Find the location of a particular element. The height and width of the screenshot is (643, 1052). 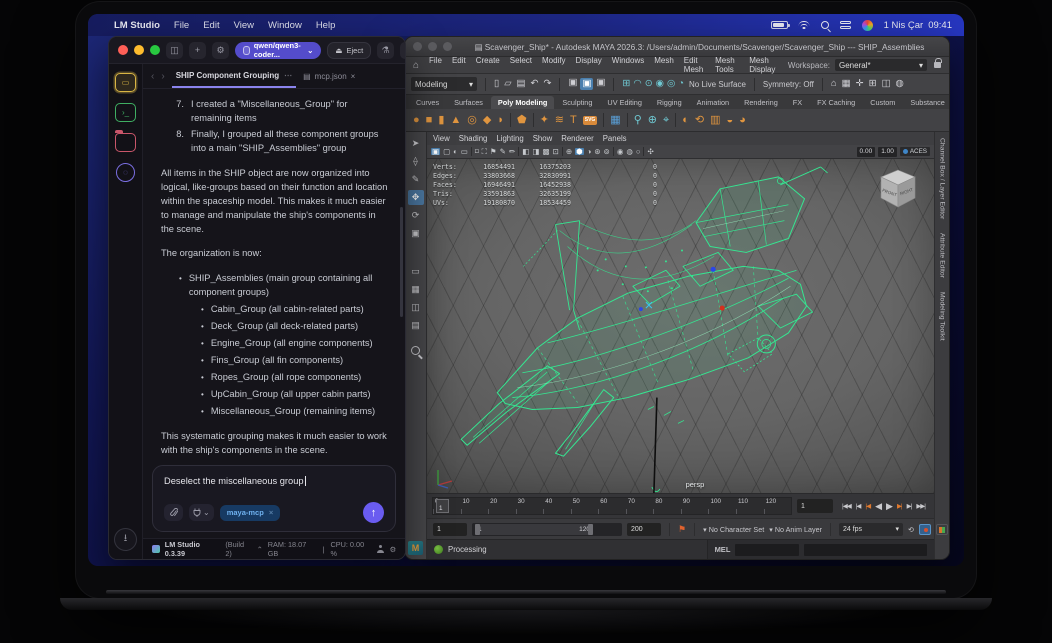

oversampling-icon: ⚑ is located at coordinates (493, 152).